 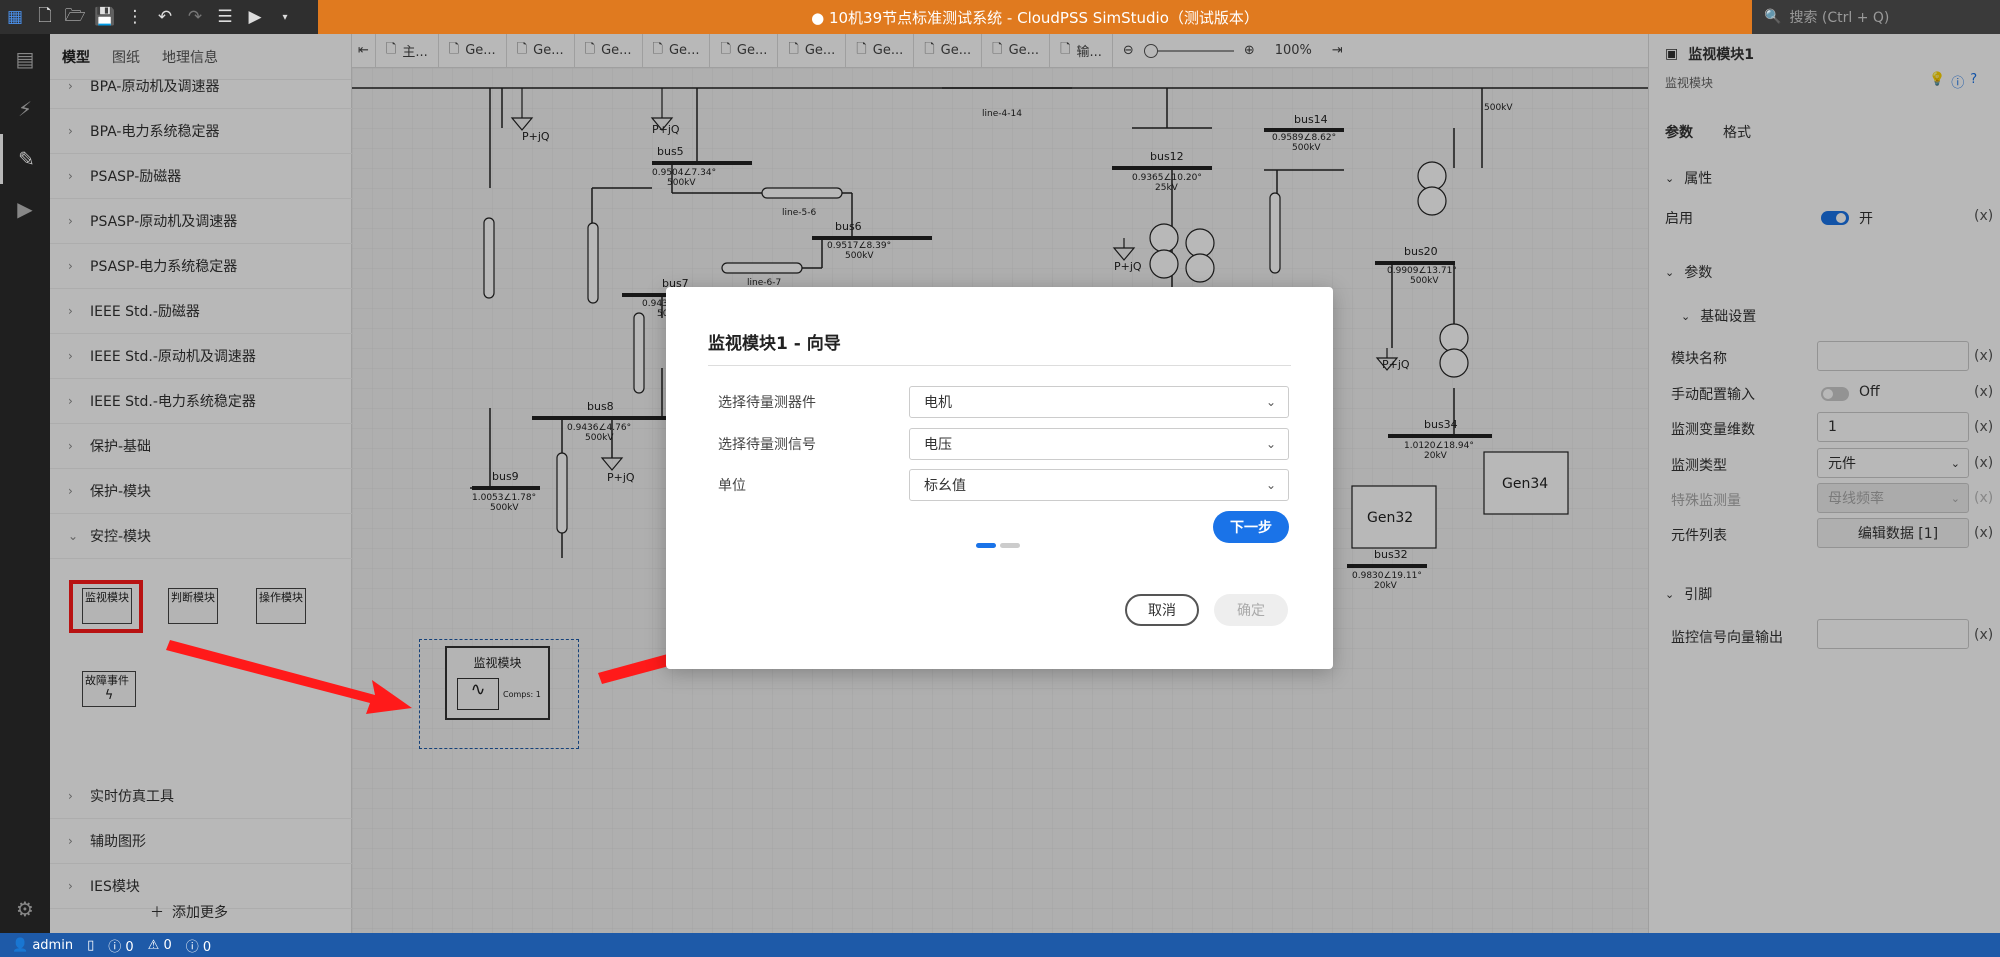 What do you see at coordinates (1099, 485) in the screenshot?
I see `unit-select: 标幺值 ⌄` at bounding box center [1099, 485].